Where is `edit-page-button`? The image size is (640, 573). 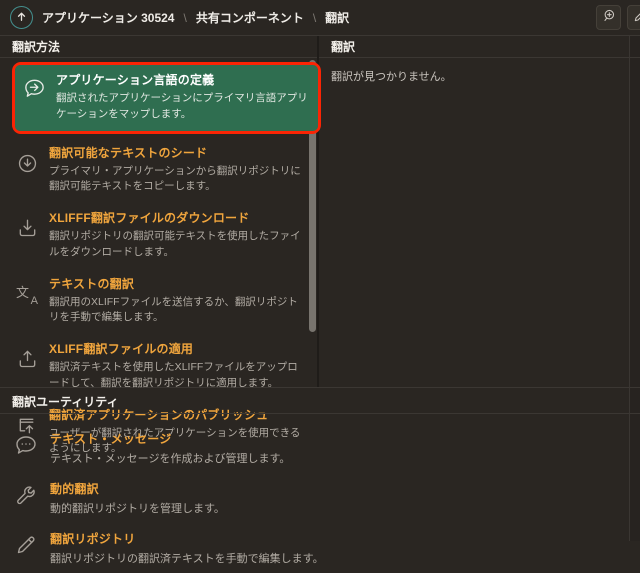
edit-page-button is located at coordinates (633, 17).